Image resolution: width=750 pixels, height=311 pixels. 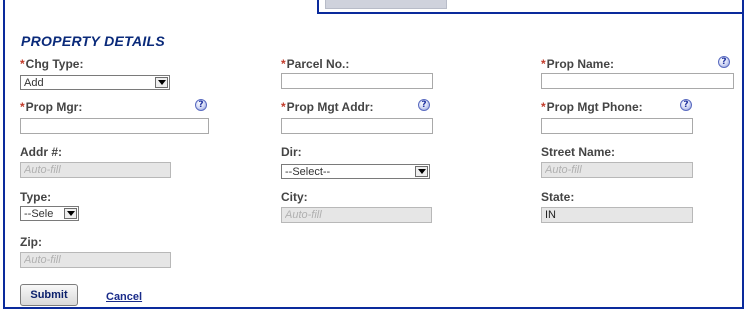 What do you see at coordinates (356, 215) in the screenshot?
I see `city-input` at bounding box center [356, 215].